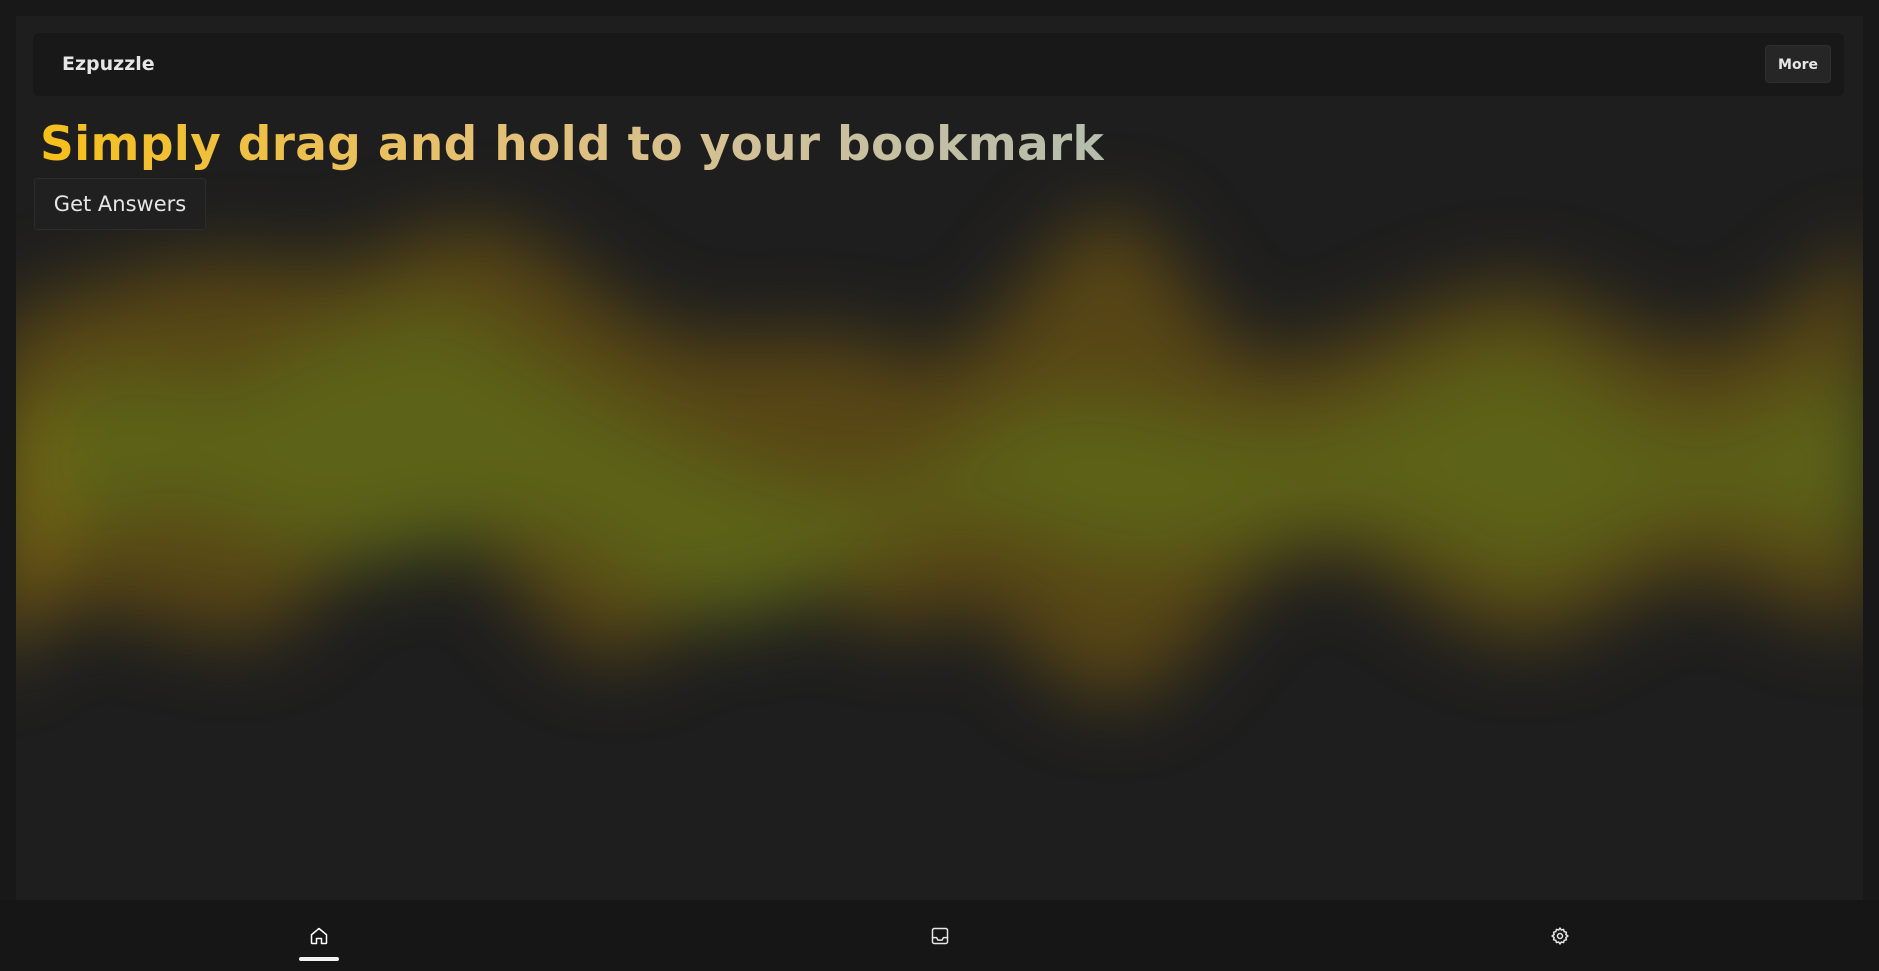 Image resolution: width=1879 pixels, height=971 pixels. What do you see at coordinates (572, 144) in the screenshot?
I see `hero-headline: Simply drag and hold to your bookmark` at bounding box center [572, 144].